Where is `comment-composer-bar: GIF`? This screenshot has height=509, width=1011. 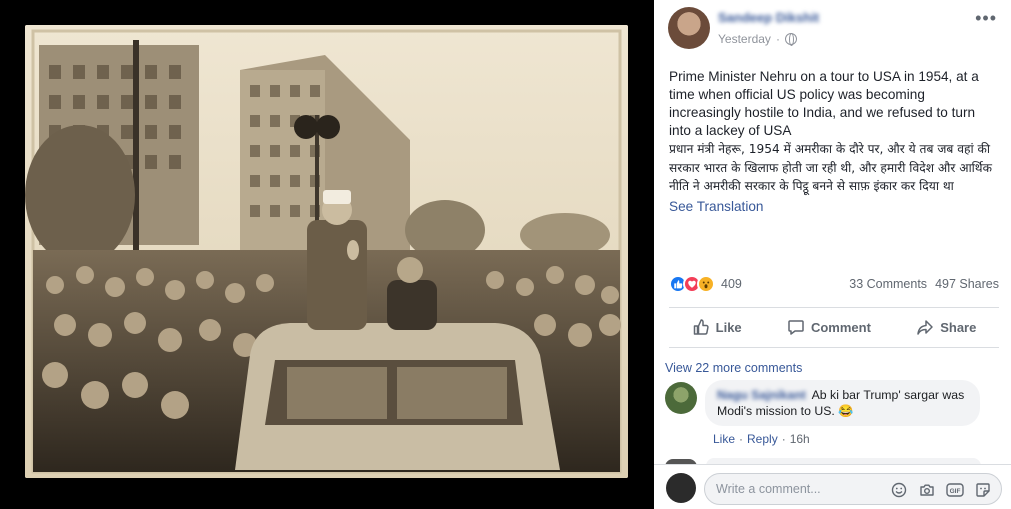 comment-composer-bar: GIF is located at coordinates (832, 486).